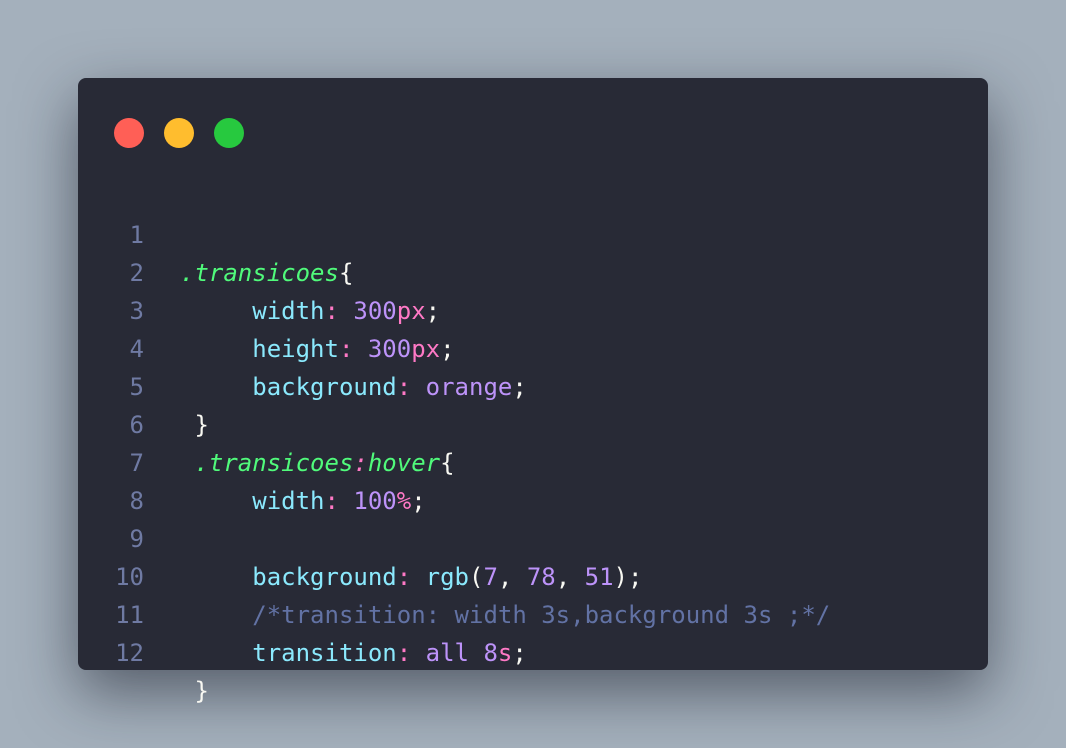 Image resolution: width=1066 pixels, height=748 pixels. Describe the element at coordinates (533, 270) in the screenshot. I see `code-line: 2 width: 300px;` at that location.